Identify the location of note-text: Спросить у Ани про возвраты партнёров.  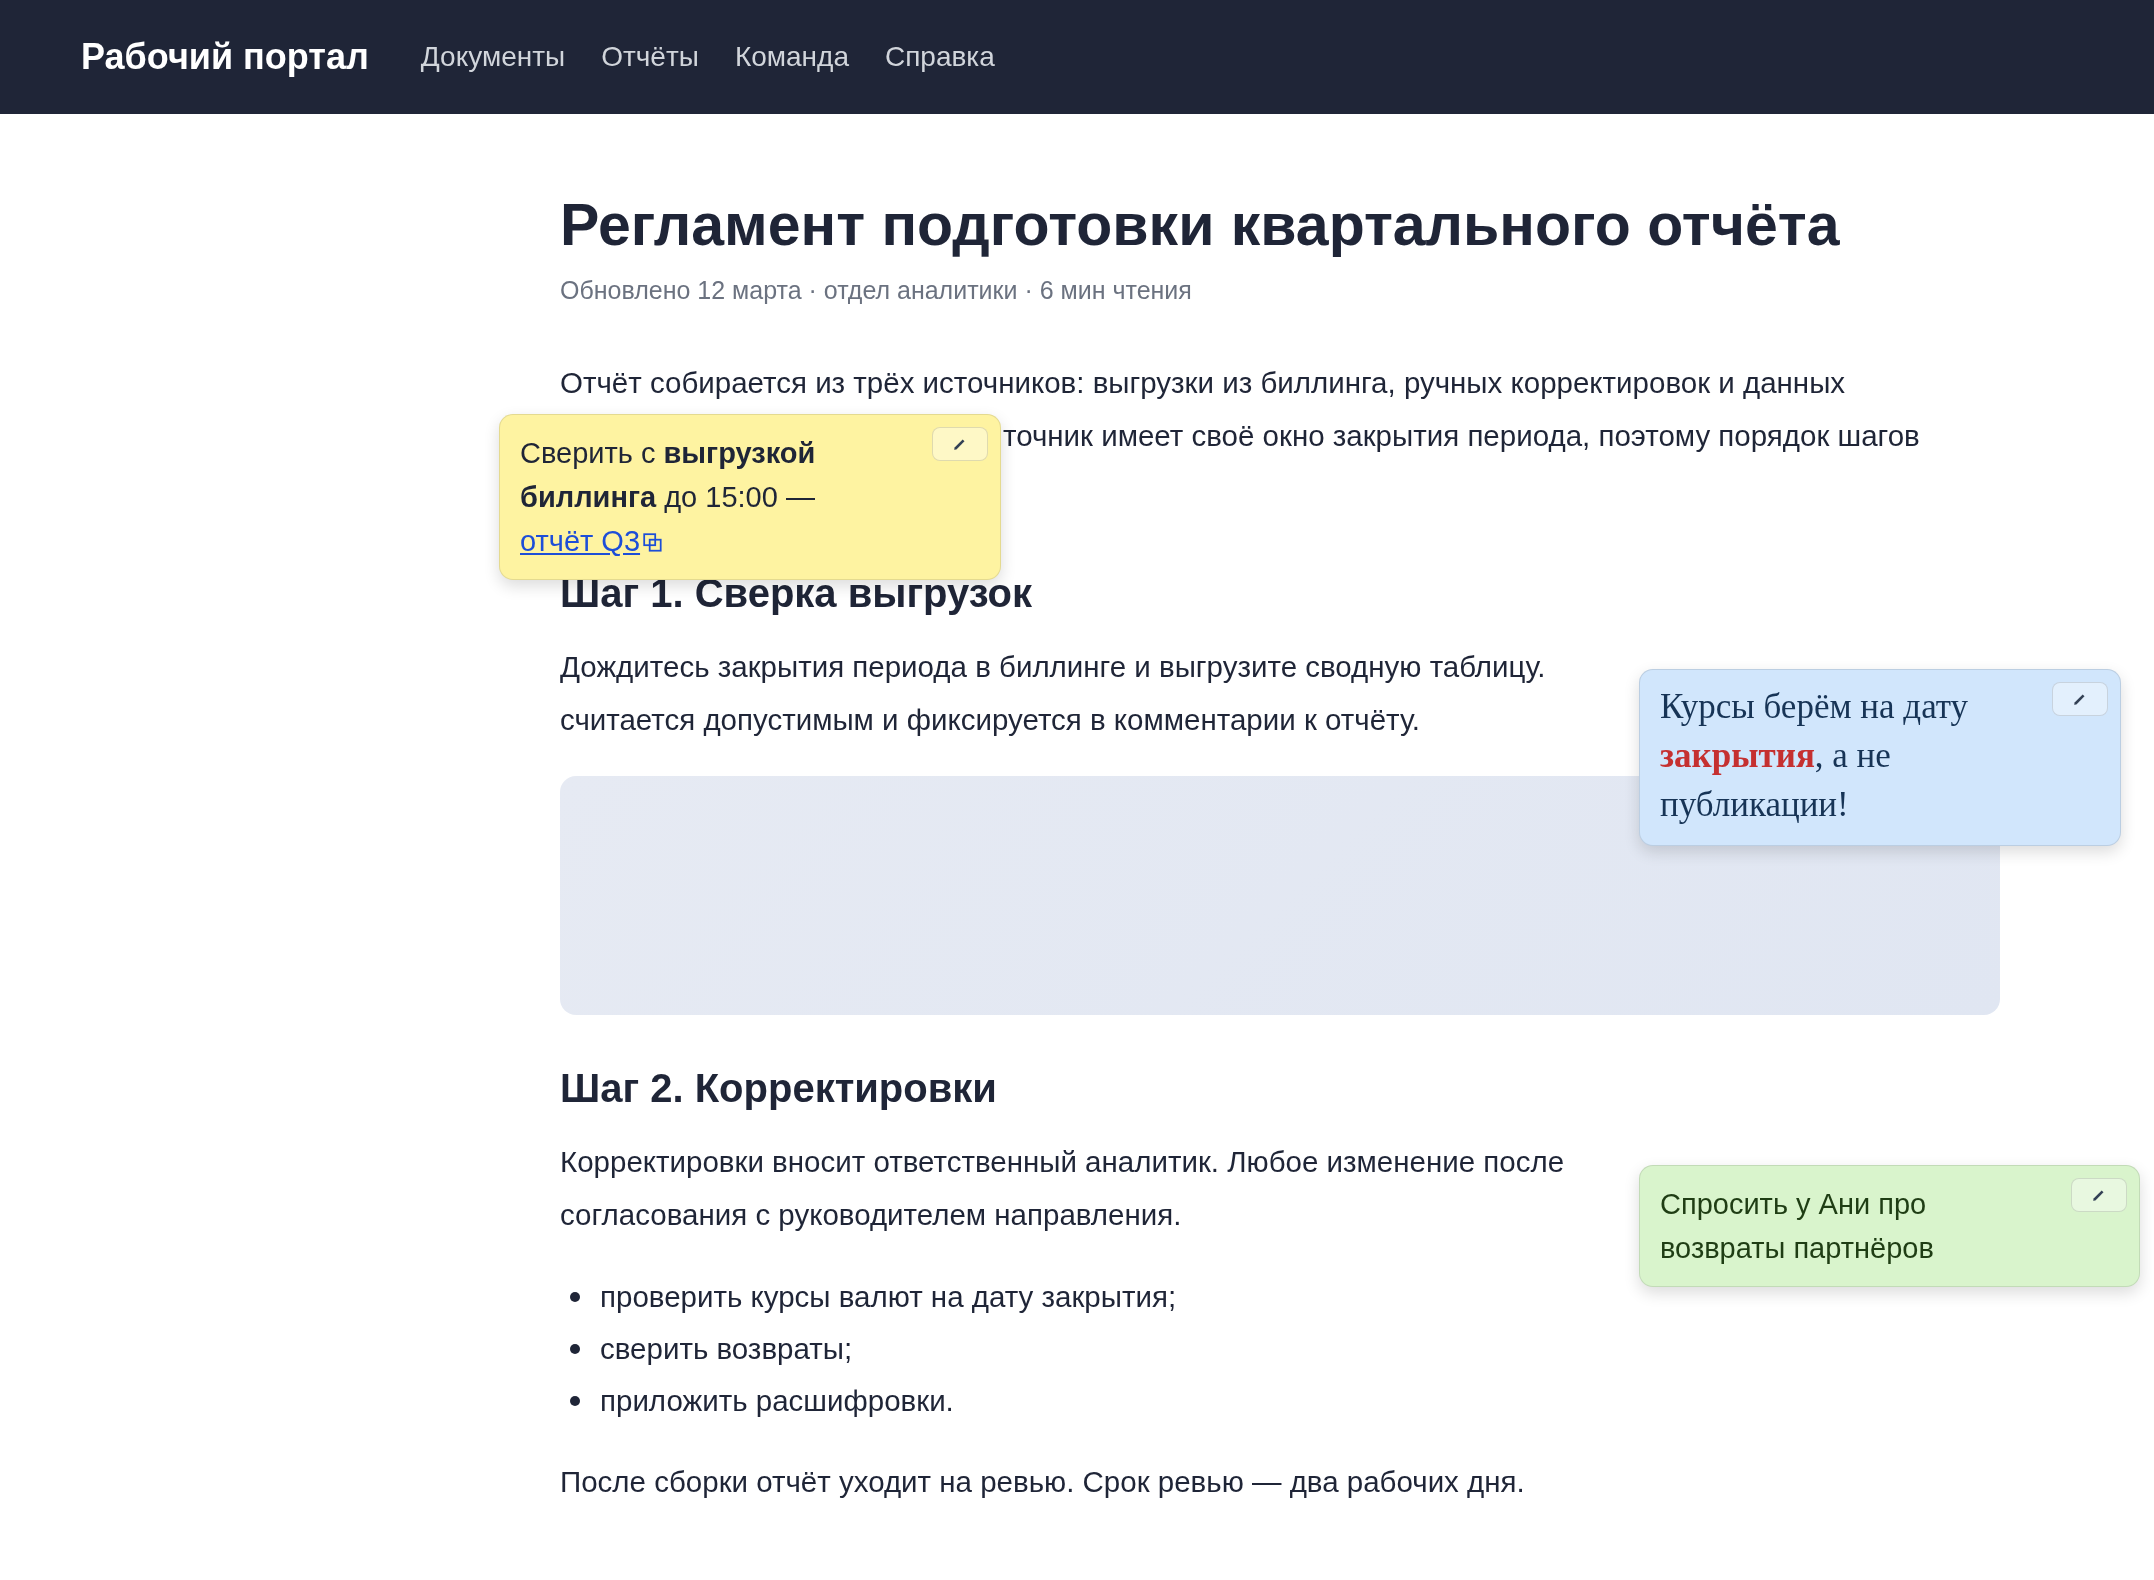
(1797, 1226).